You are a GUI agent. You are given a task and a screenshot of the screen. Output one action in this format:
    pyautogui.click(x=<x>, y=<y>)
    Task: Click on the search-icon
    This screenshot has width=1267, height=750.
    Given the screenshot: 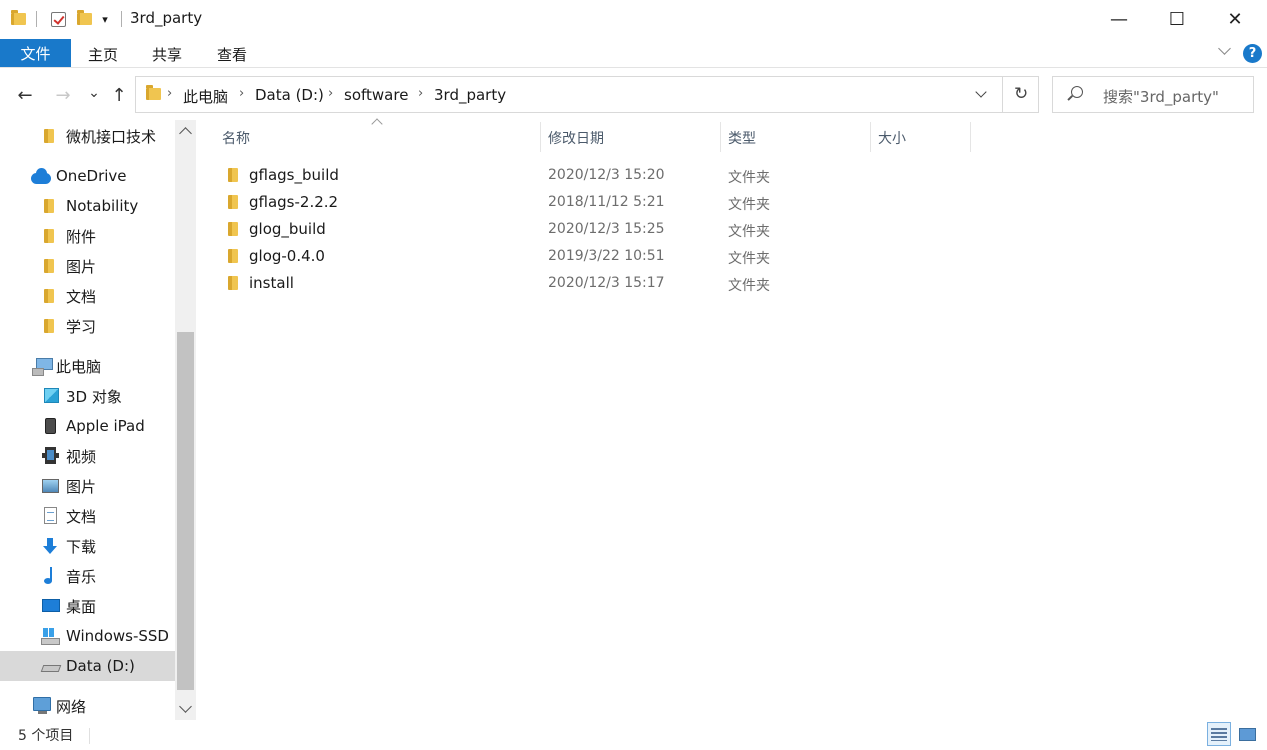 What is the action you would take?
    pyautogui.click(x=1077, y=92)
    